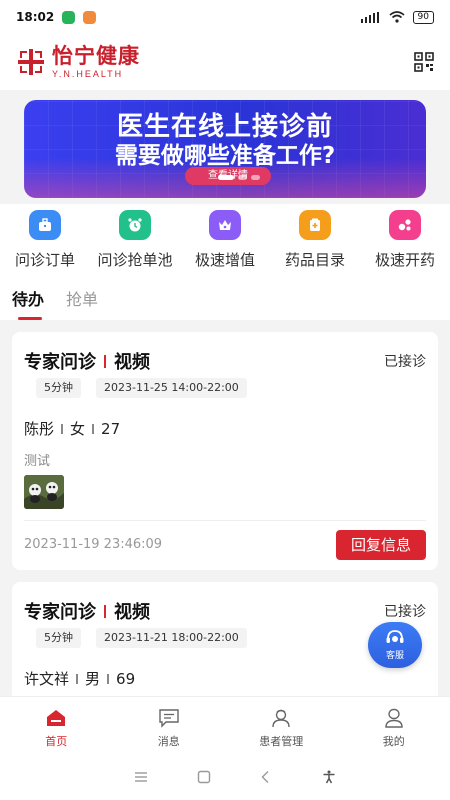  What do you see at coordinates (315, 225) in the screenshot?
I see `medicine-box-icon` at bounding box center [315, 225].